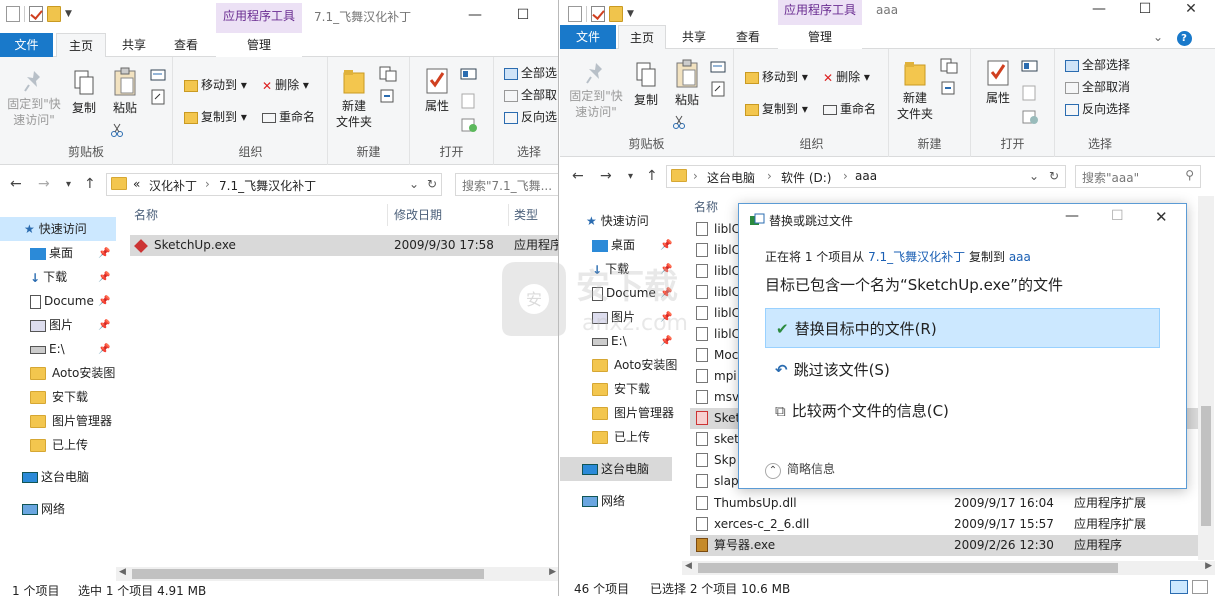  I want to click on select-all-button: 全部选, so click(530, 73).